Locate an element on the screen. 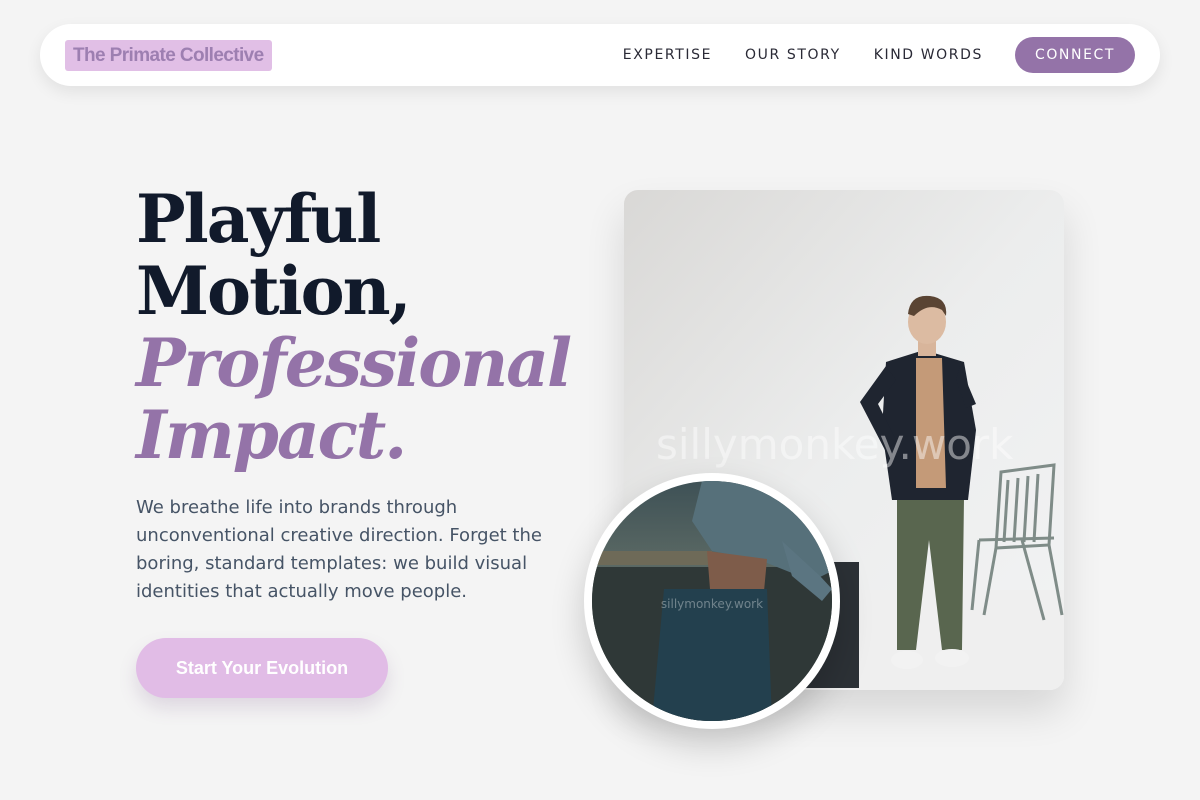 Image resolution: width=1200 pixels, height=800 pixels. brand-logo: The Primate Collective is located at coordinates (168, 55).